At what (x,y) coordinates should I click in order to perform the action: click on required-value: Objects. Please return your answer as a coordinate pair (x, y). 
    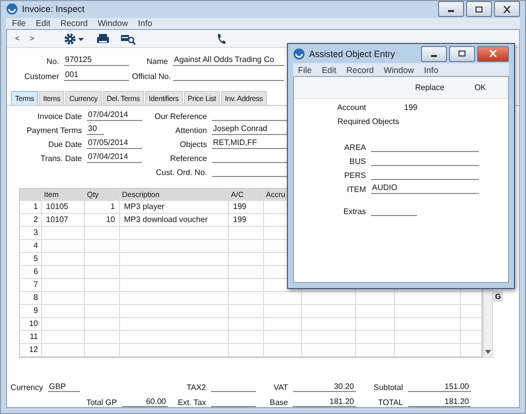
    Looking at the image, I should click on (386, 121).